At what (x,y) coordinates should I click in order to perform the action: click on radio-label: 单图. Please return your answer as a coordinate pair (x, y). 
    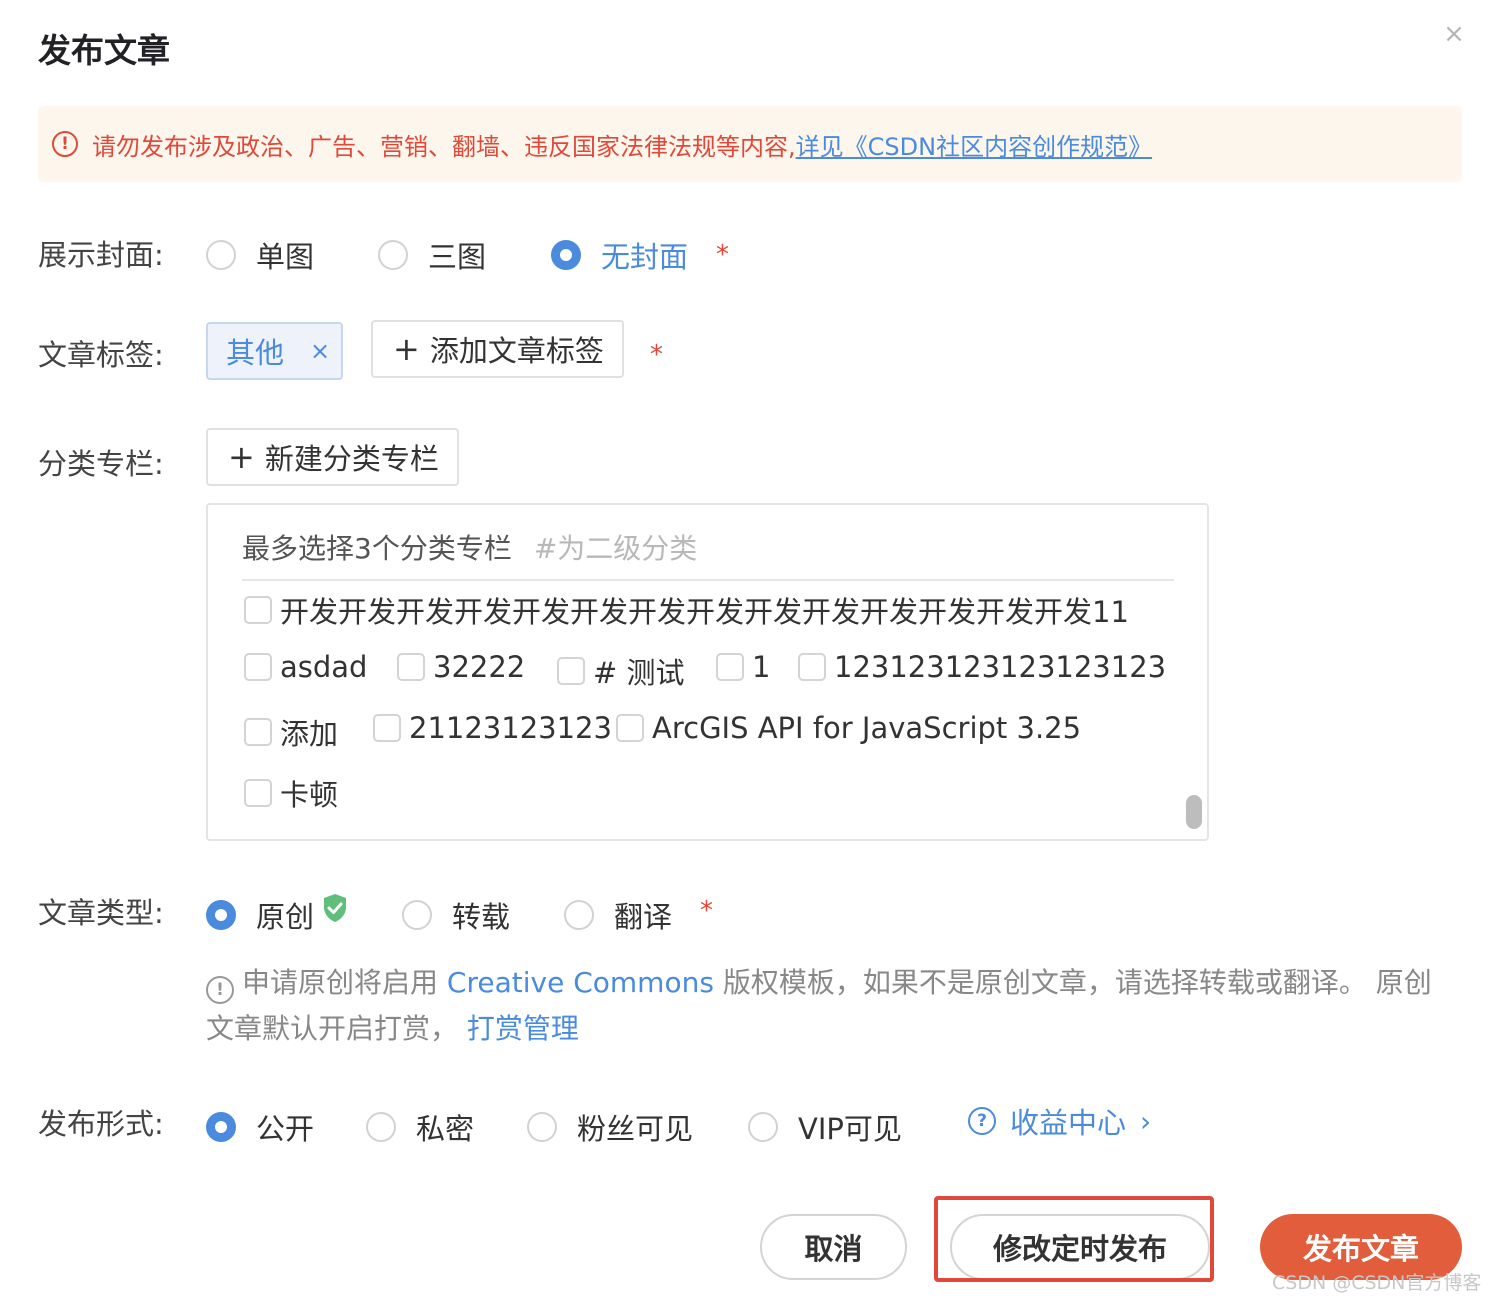
    Looking at the image, I should click on (285, 257).